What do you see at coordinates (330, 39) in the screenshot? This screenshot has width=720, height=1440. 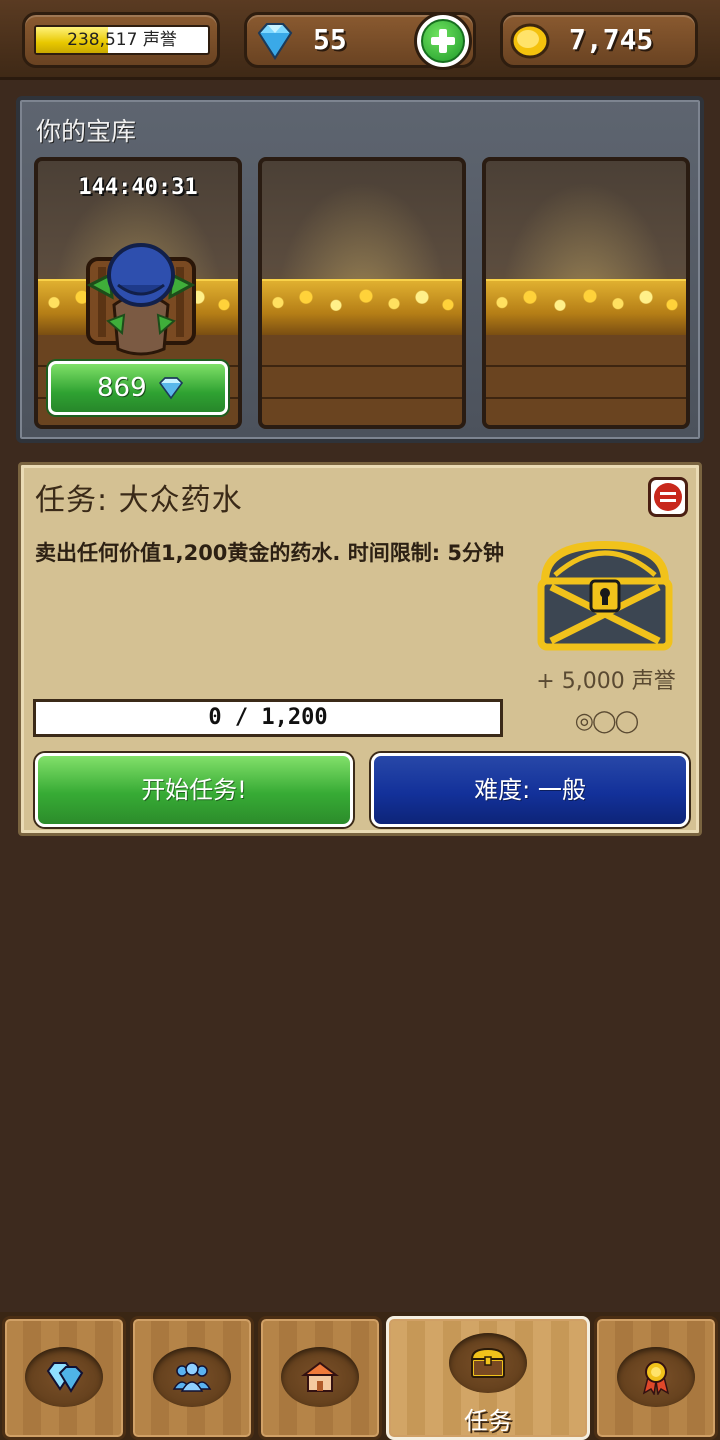 I see `gems-count: 55` at bounding box center [330, 39].